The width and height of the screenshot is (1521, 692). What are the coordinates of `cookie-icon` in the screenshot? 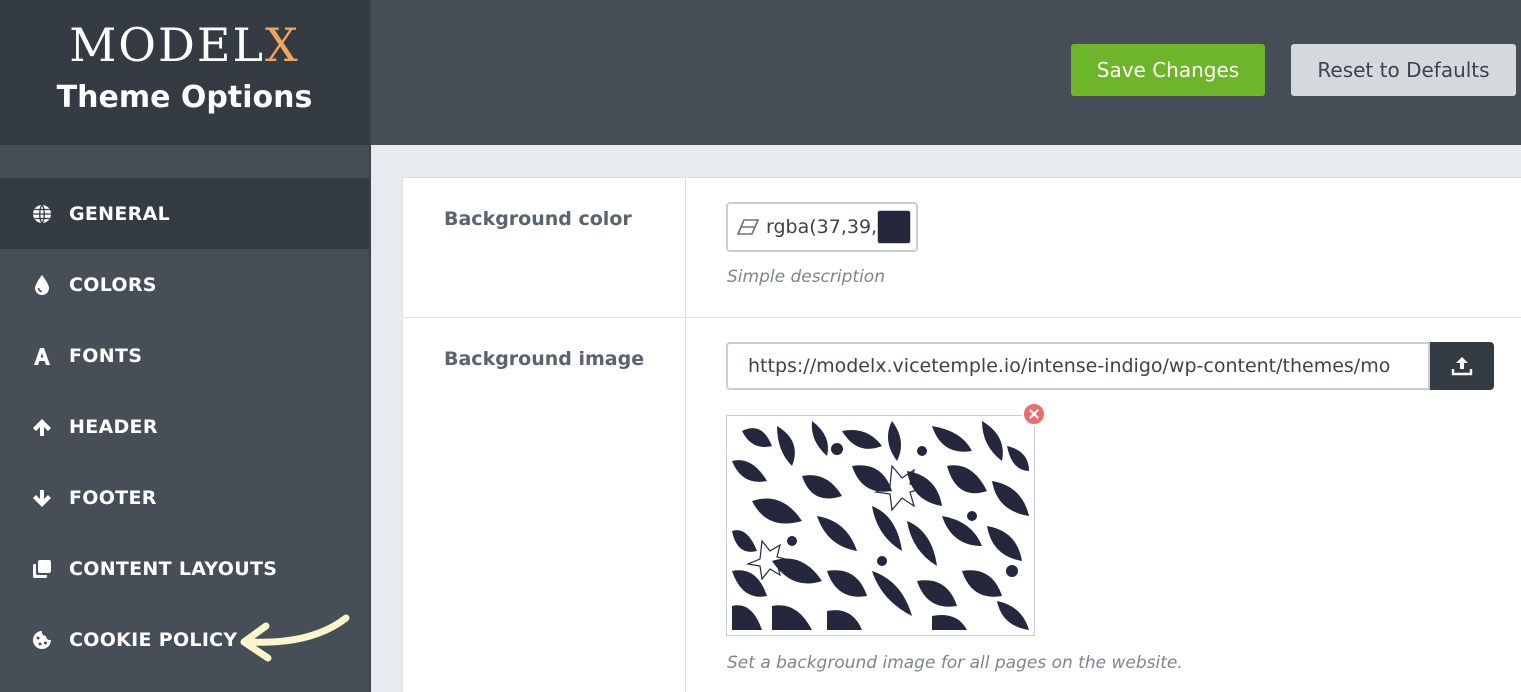 It's located at (42, 640).